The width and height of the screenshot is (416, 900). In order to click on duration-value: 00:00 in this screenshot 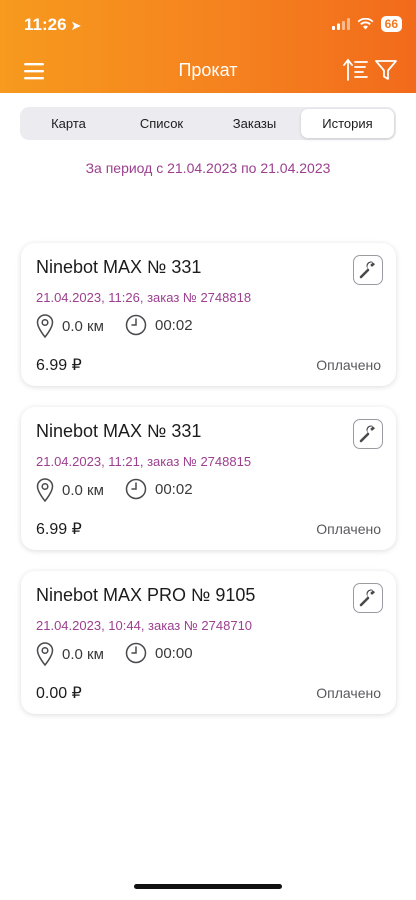, I will do `click(174, 653)`.